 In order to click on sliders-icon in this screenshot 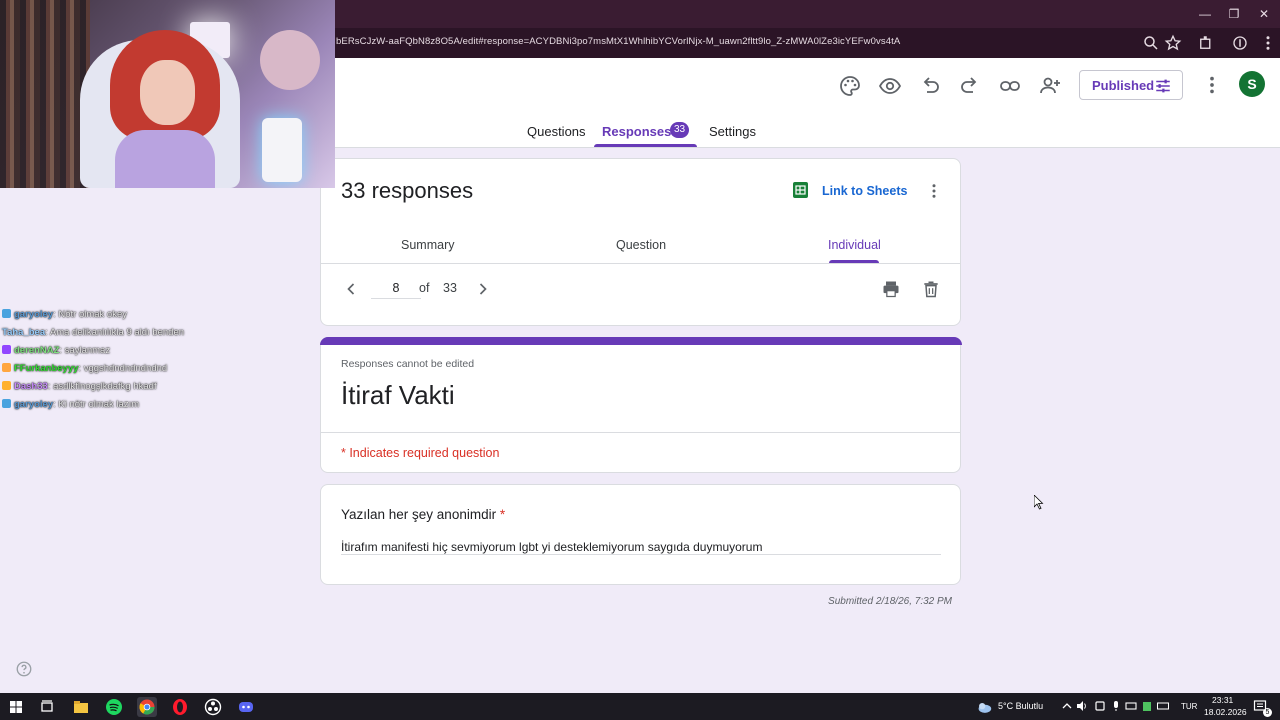, I will do `click(1163, 86)`.